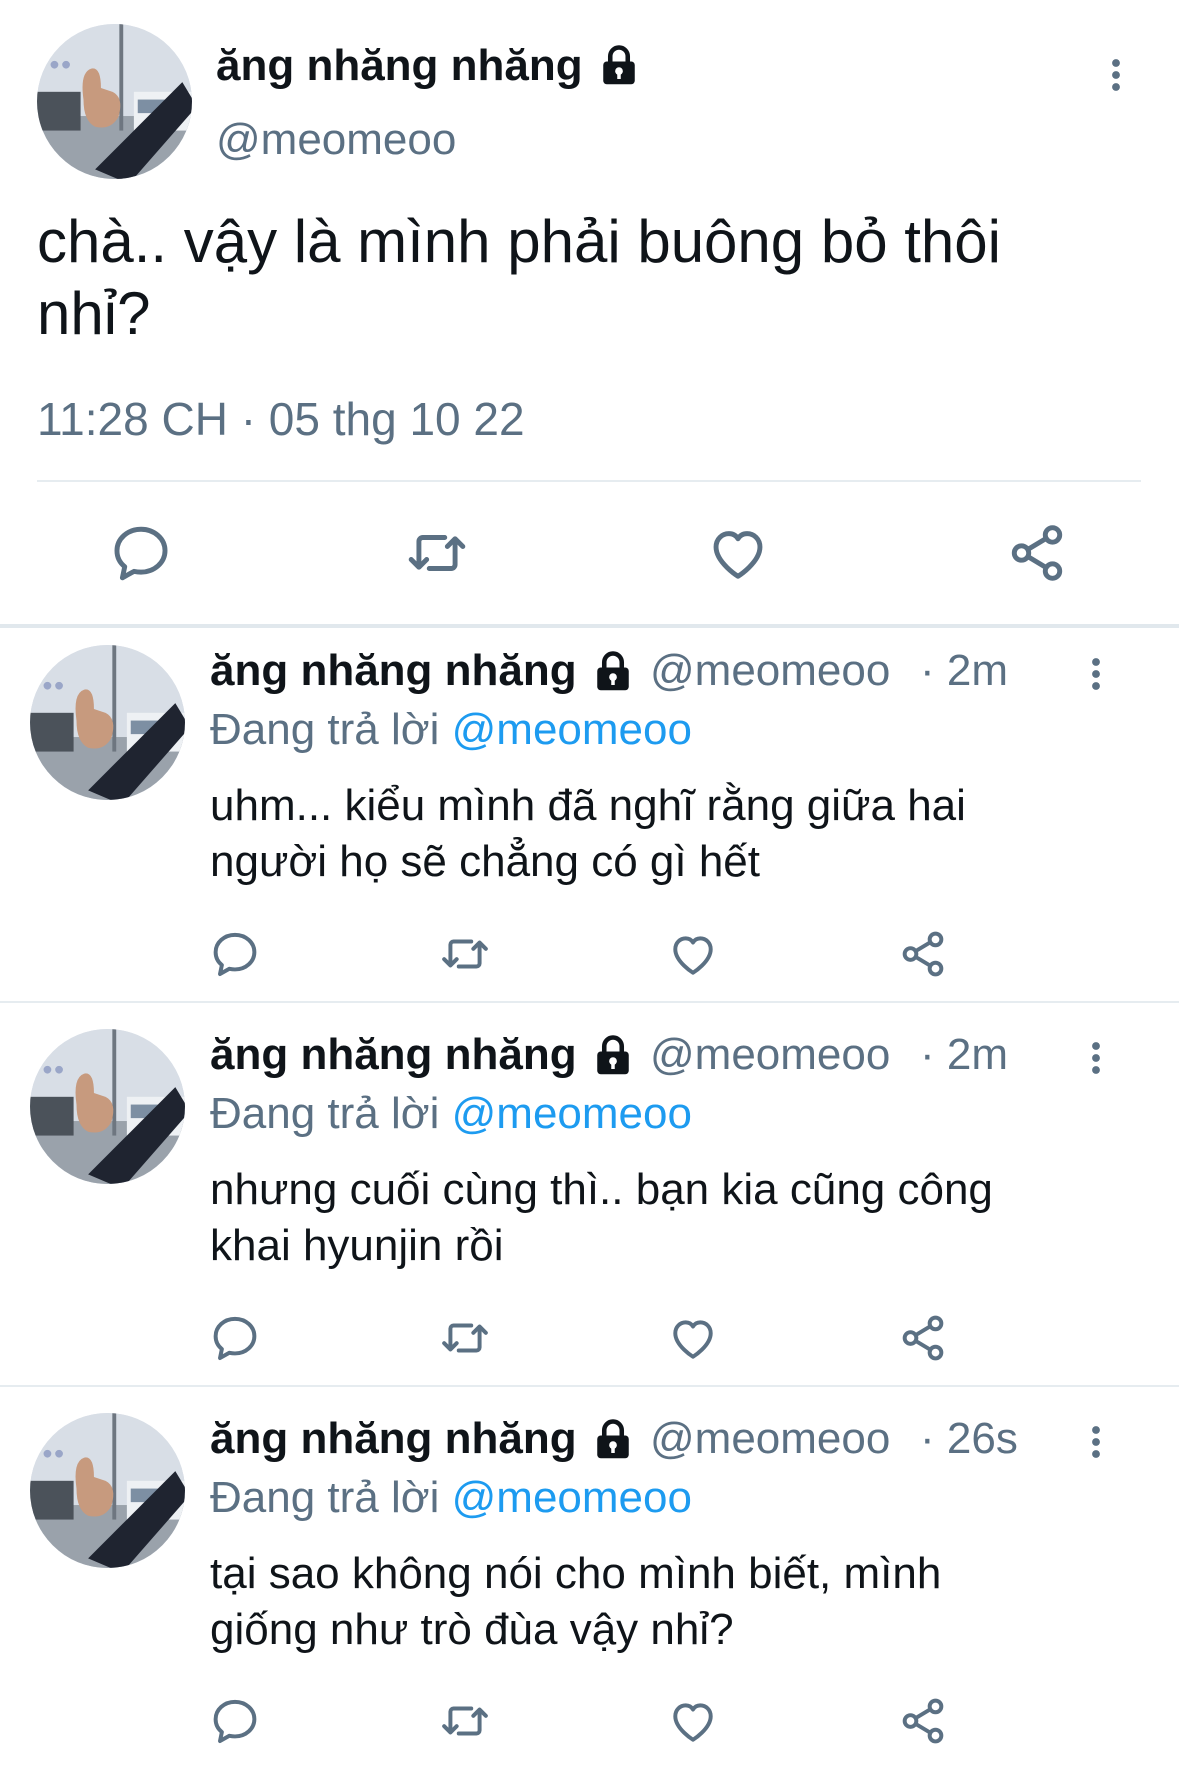  Describe the element at coordinates (472, 1629) in the screenshot. I see `reply-text-line-2: giống như trò đùa vậy nhỉ?` at that location.